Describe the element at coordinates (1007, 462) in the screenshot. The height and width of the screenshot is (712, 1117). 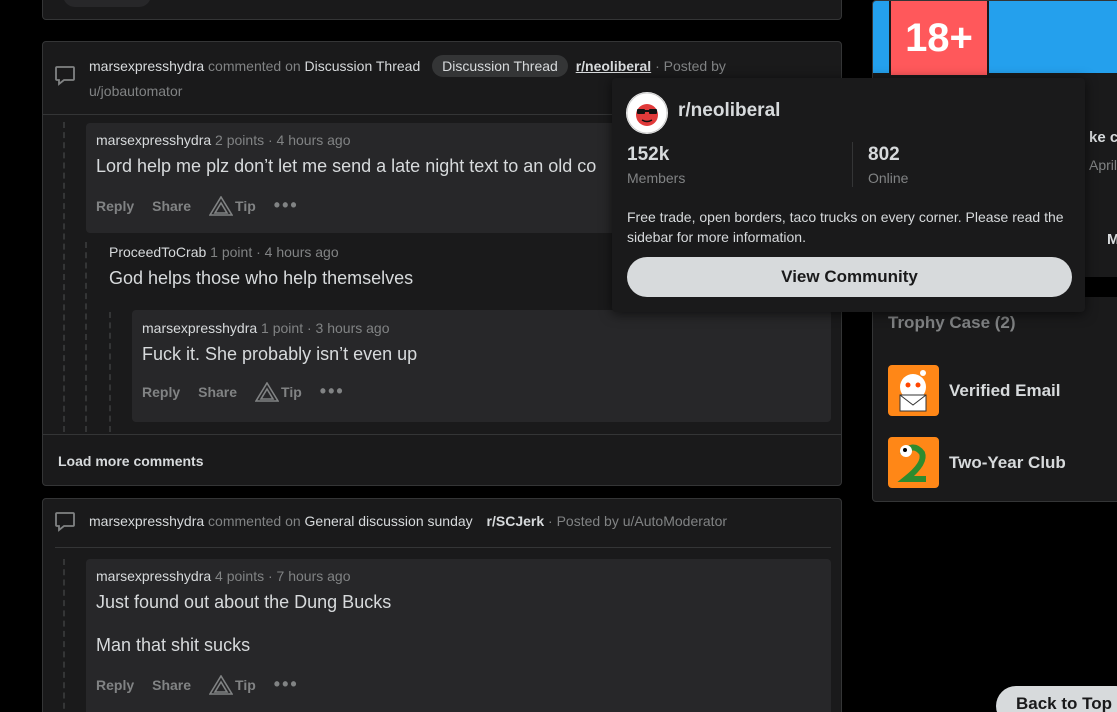
I see `trophy-label: Two-Year Club` at that location.